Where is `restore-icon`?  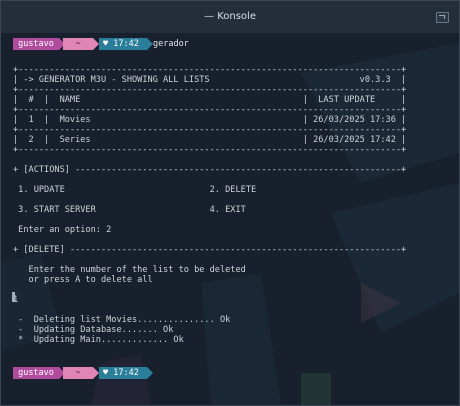 restore-icon is located at coordinates (442, 17).